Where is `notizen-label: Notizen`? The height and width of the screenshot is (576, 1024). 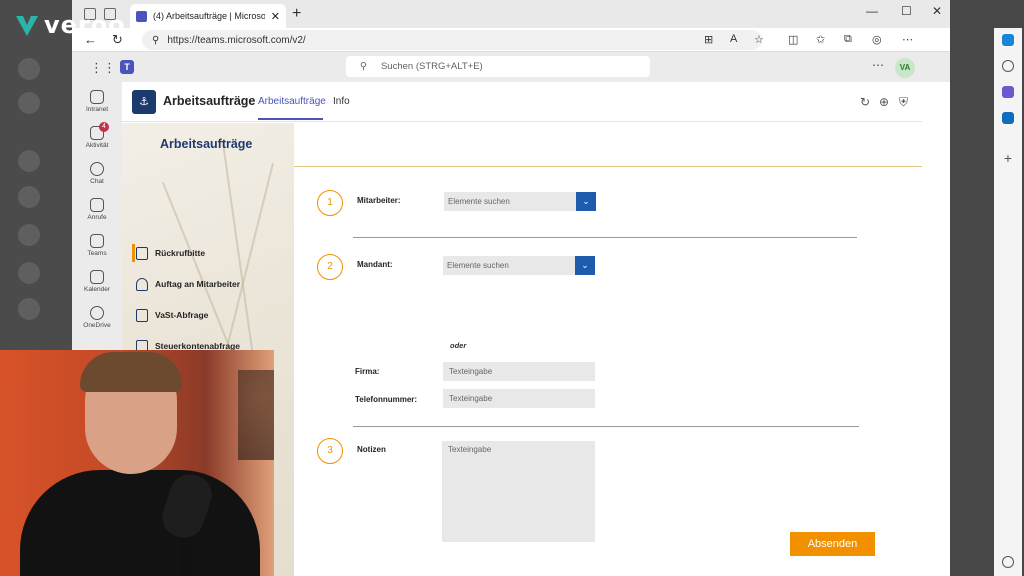 notizen-label: Notizen is located at coordinates (371, 449).